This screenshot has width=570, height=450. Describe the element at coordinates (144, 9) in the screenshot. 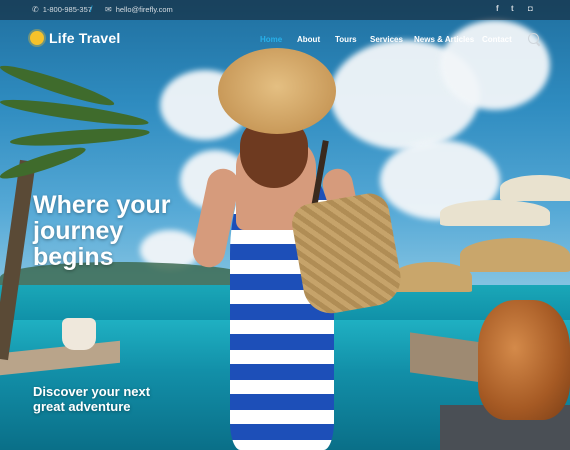

I see `email-address: hello@firefly.com` at that location.